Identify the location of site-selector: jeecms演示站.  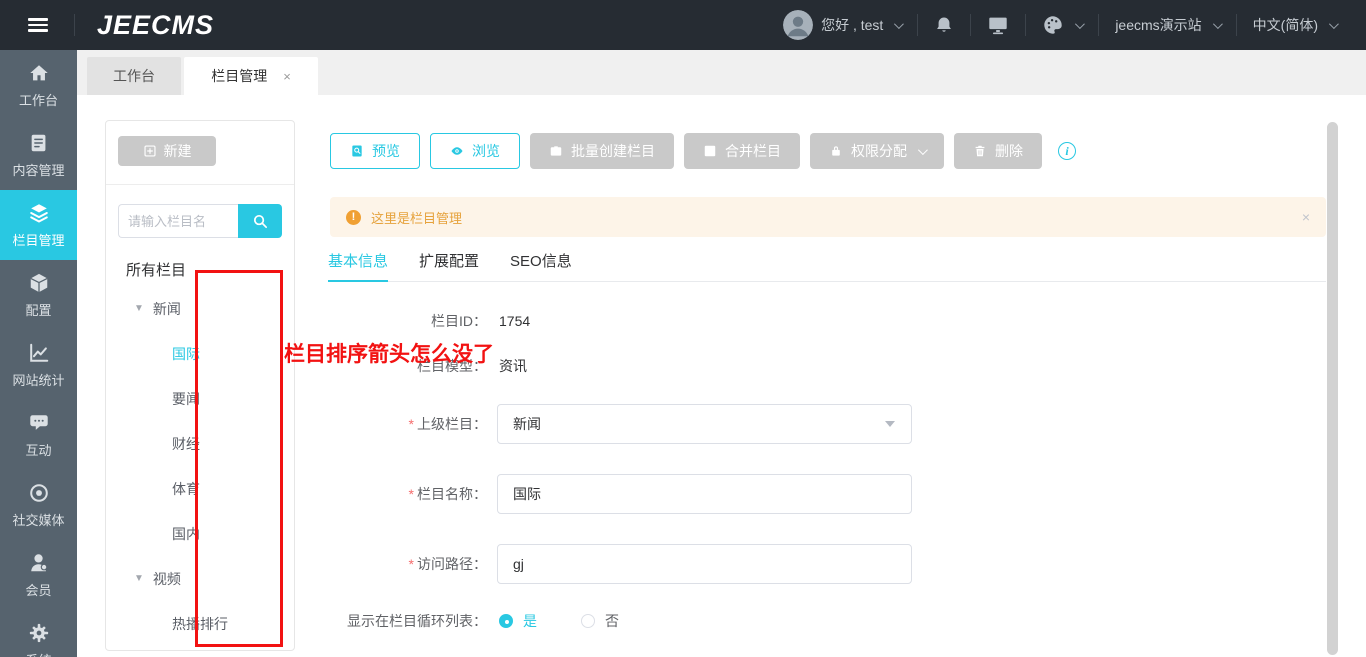
(1169, 25).